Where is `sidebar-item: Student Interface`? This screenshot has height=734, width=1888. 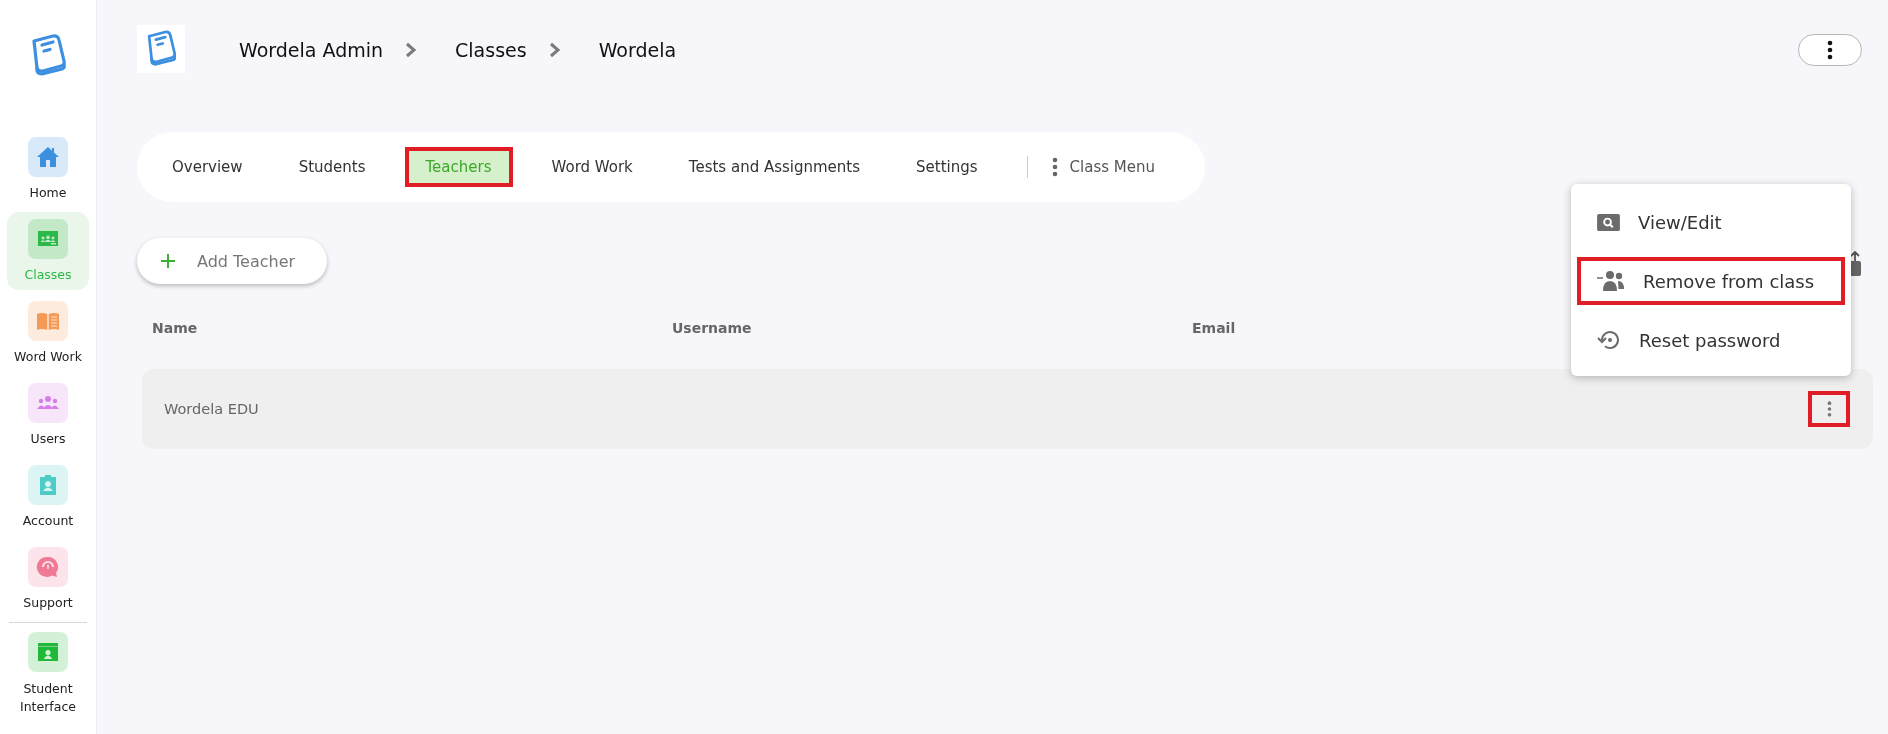 sidebar-item: Student Interface is located at coordinates (48, 674).